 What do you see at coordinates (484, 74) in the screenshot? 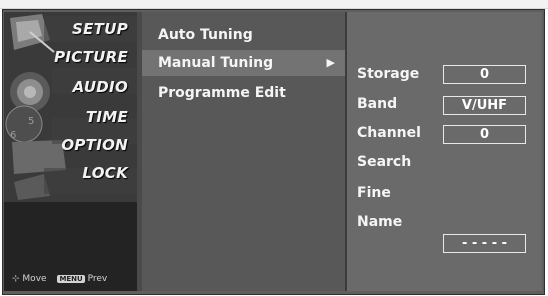
I see `storage-value-field: 0` at bounding box center [484, 74].